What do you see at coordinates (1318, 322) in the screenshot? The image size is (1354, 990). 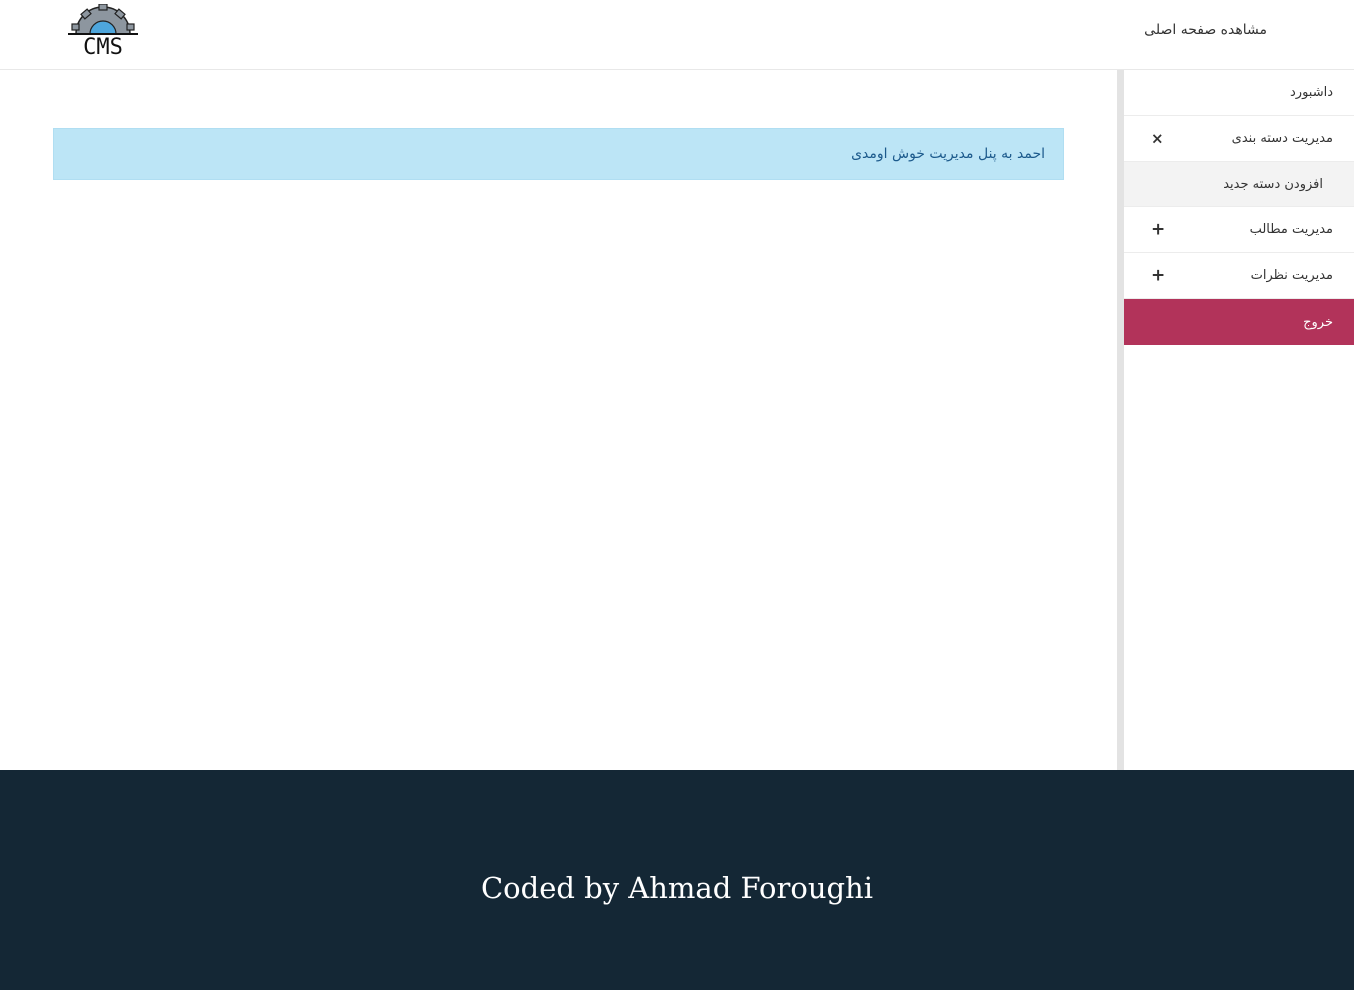 I see `logout-label: خروج` at bounding box center [1318, 322].